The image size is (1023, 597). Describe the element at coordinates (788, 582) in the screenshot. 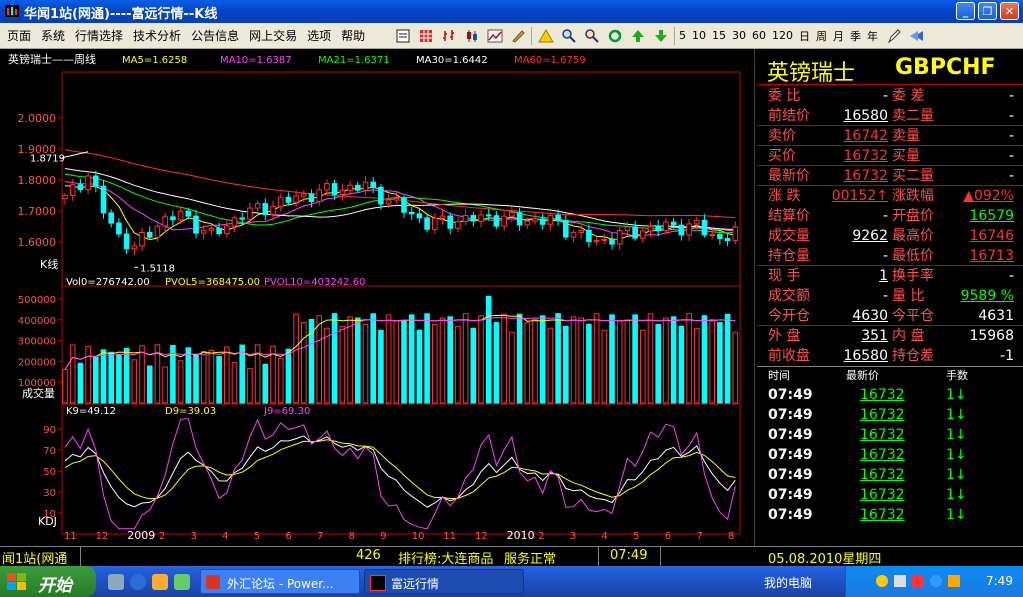

I see `my-computer-label: 我的电脑` at that location.